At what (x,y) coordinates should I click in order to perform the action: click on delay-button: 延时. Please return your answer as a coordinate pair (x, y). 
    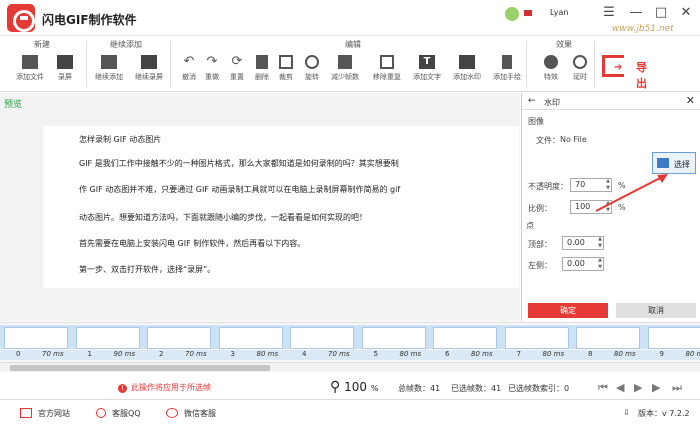
    Looking at the image, I should click on (580, 68).